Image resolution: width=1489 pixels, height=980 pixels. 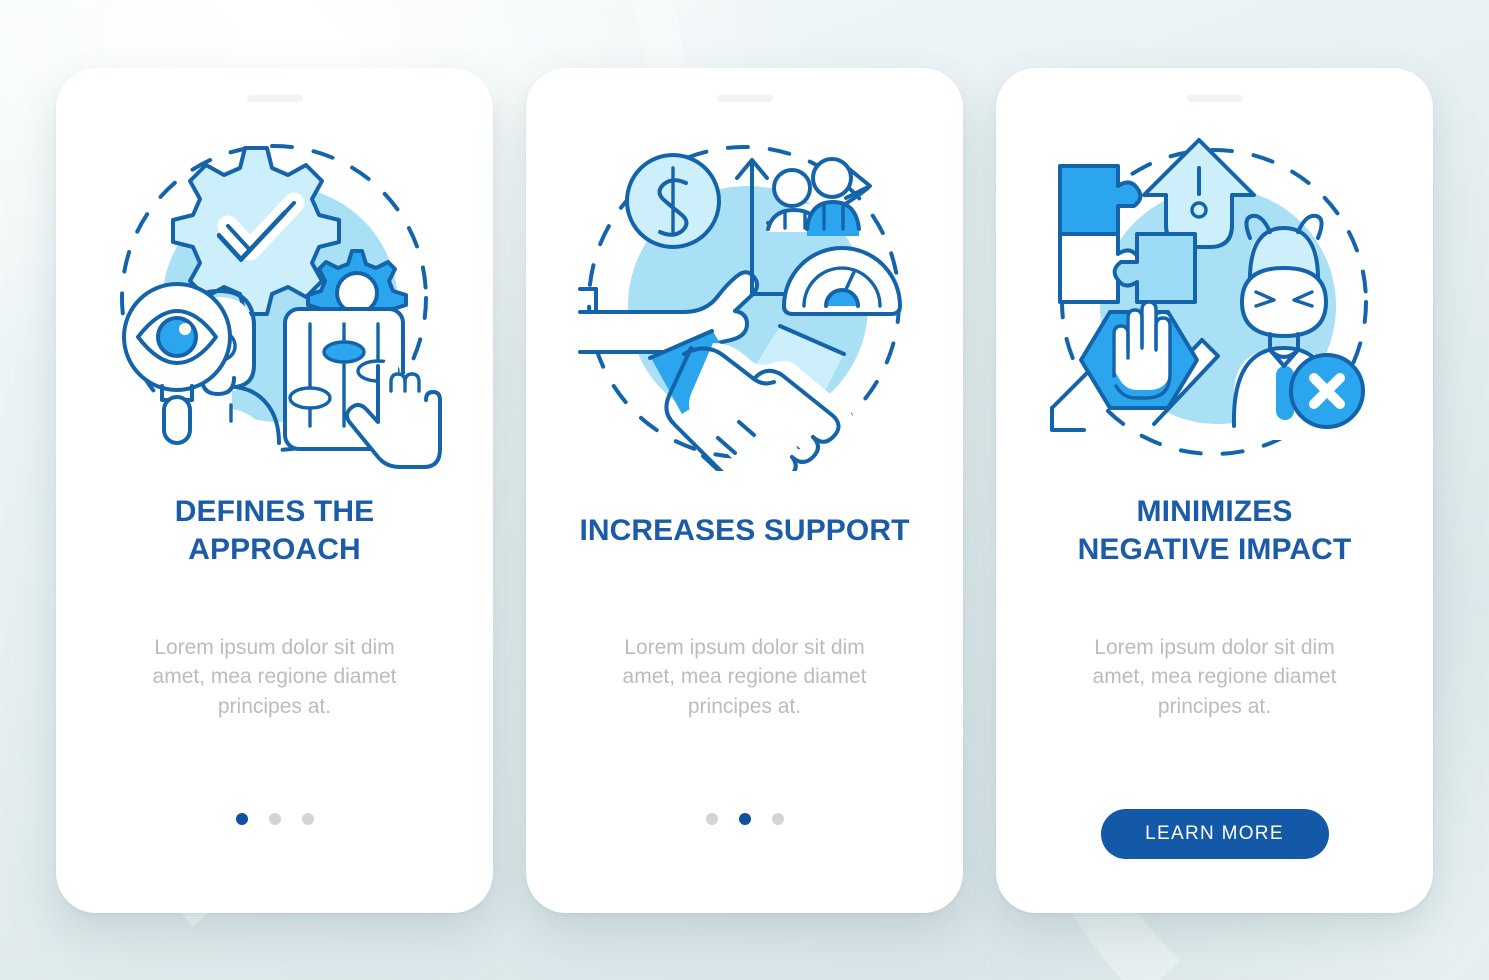 What do you see at coordinates (744, 530) in the screenshot?
I see `title-line: INCREASES SUPPORT` at bounding box center [744, 530].